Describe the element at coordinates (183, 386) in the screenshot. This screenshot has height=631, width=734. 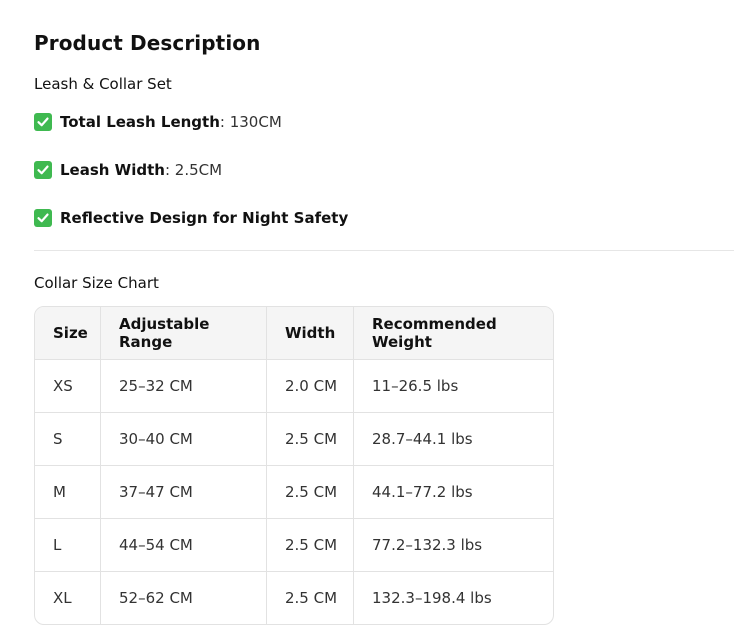
I see `cell-range: 25–32 CM` at that location.